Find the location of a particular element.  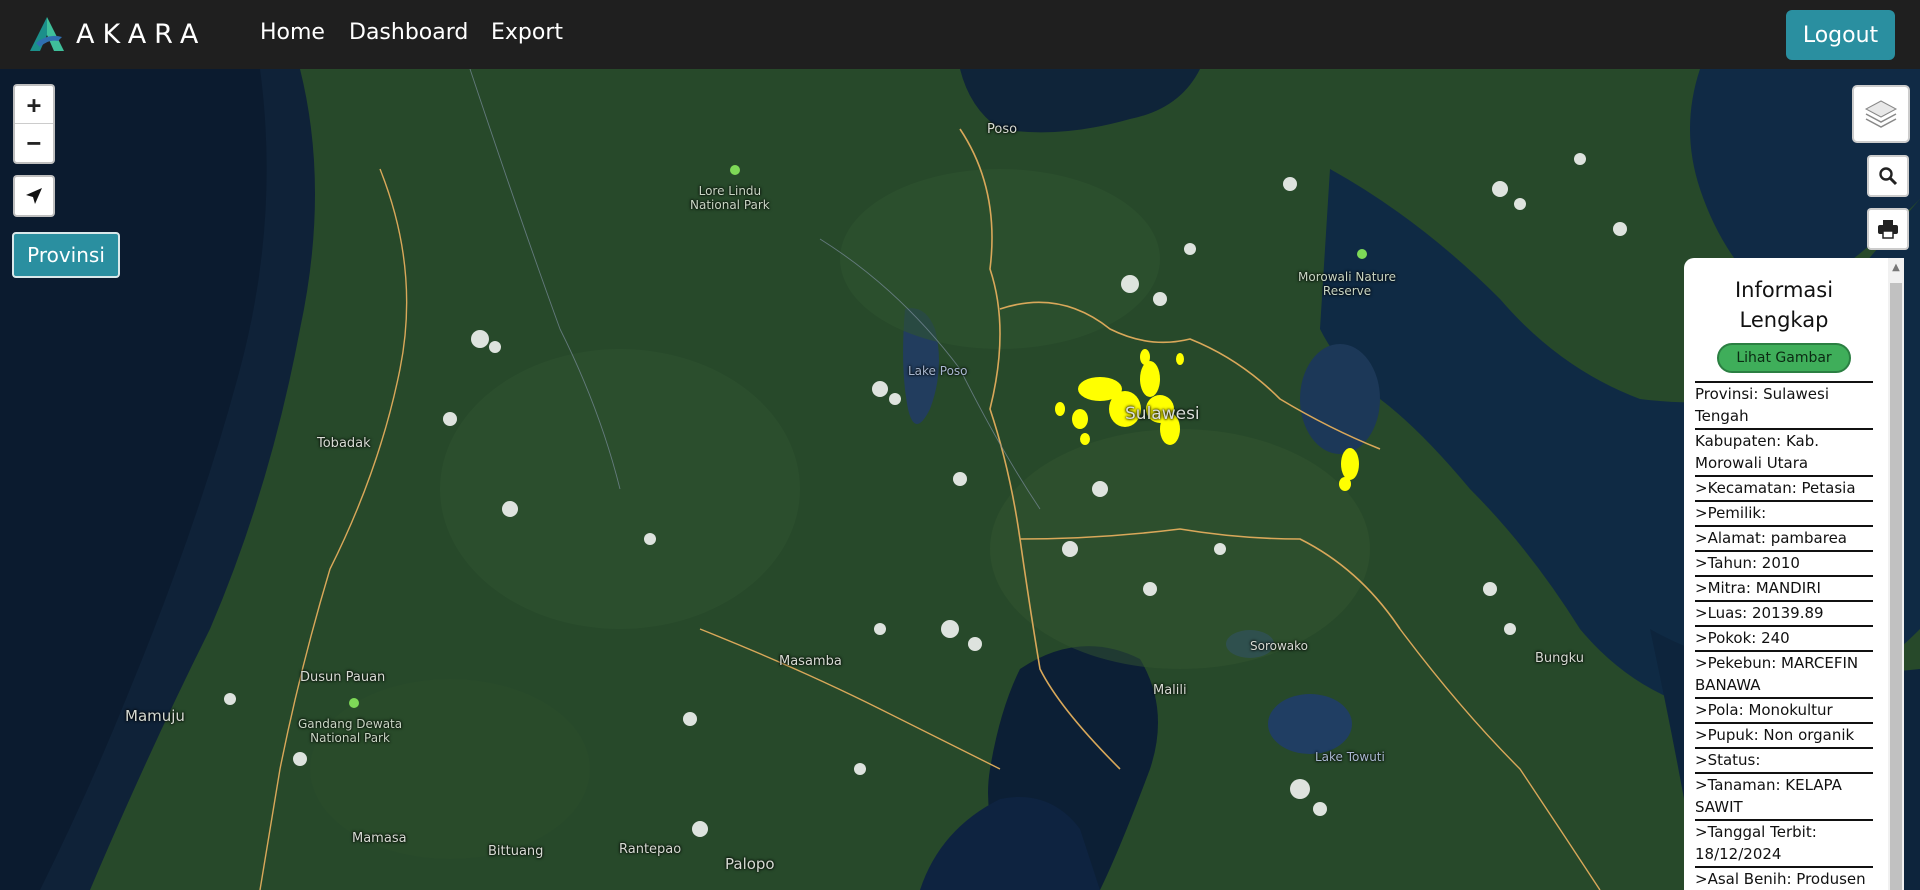

info-row: >Status: is located at coordinates (1784, 759).